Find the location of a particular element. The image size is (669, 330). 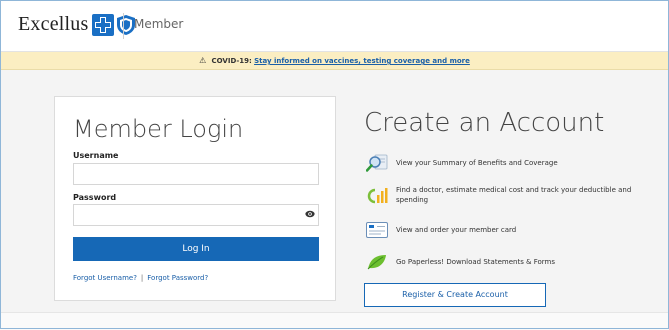

password-input is located at coordinates (196, 215).